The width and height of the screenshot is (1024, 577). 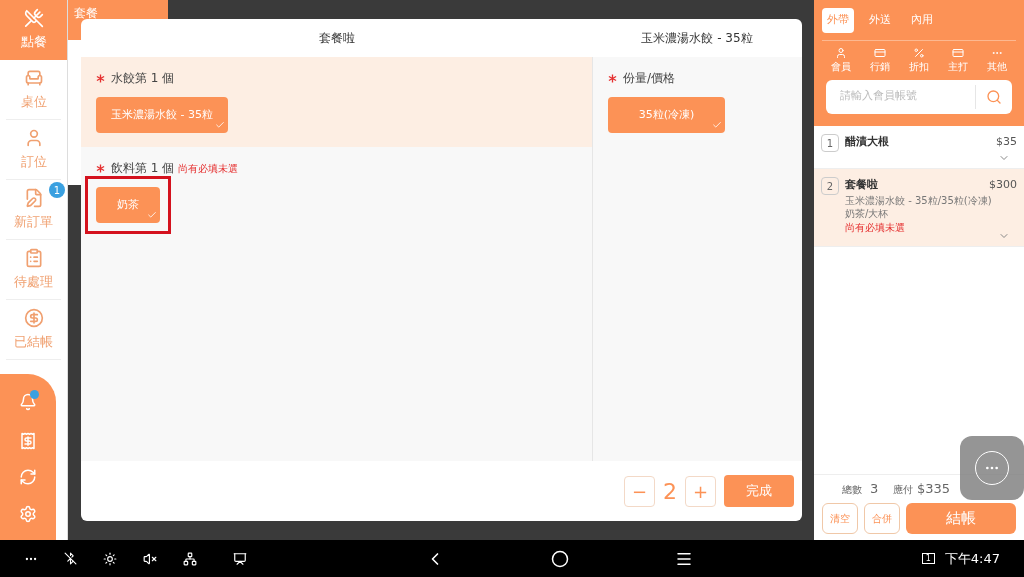 What do you see at coordinates (670, 491) in the screenshot?
I see `quantity-value: 2` at bounding box center [670, 491].